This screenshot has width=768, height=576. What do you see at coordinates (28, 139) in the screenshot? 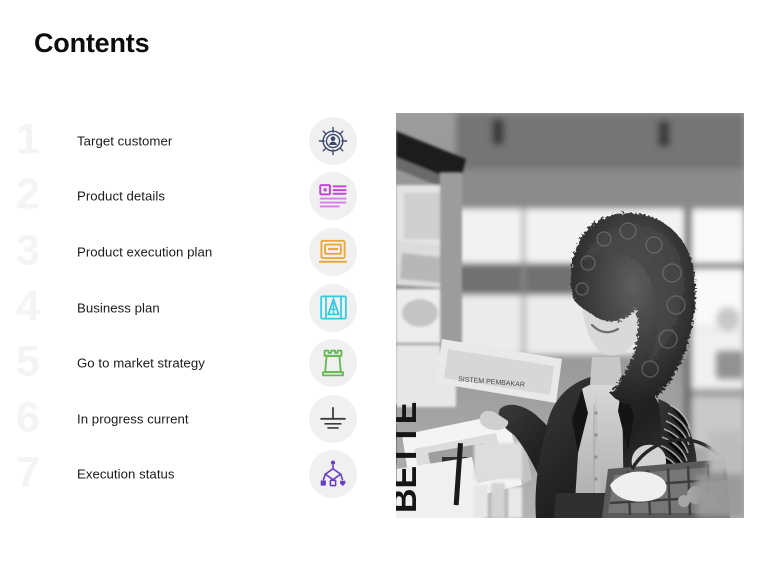
I see `item-number: 1` at bounding box center [28, 139].